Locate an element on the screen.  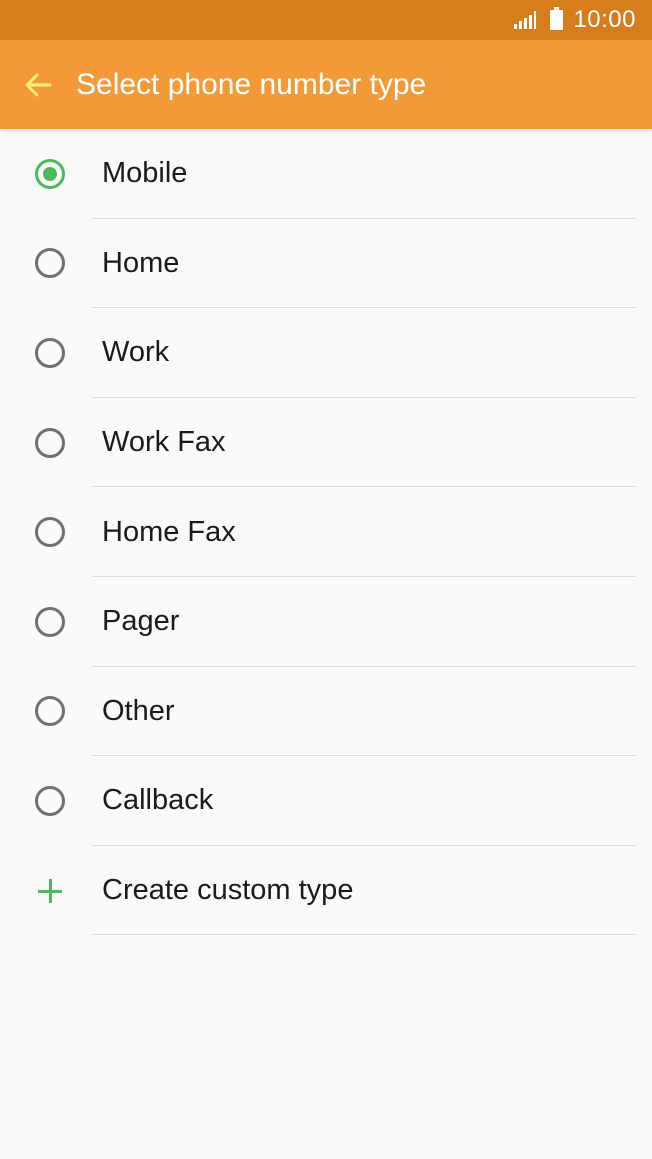
arrow-back-icon is located at coordinates (38, 84).